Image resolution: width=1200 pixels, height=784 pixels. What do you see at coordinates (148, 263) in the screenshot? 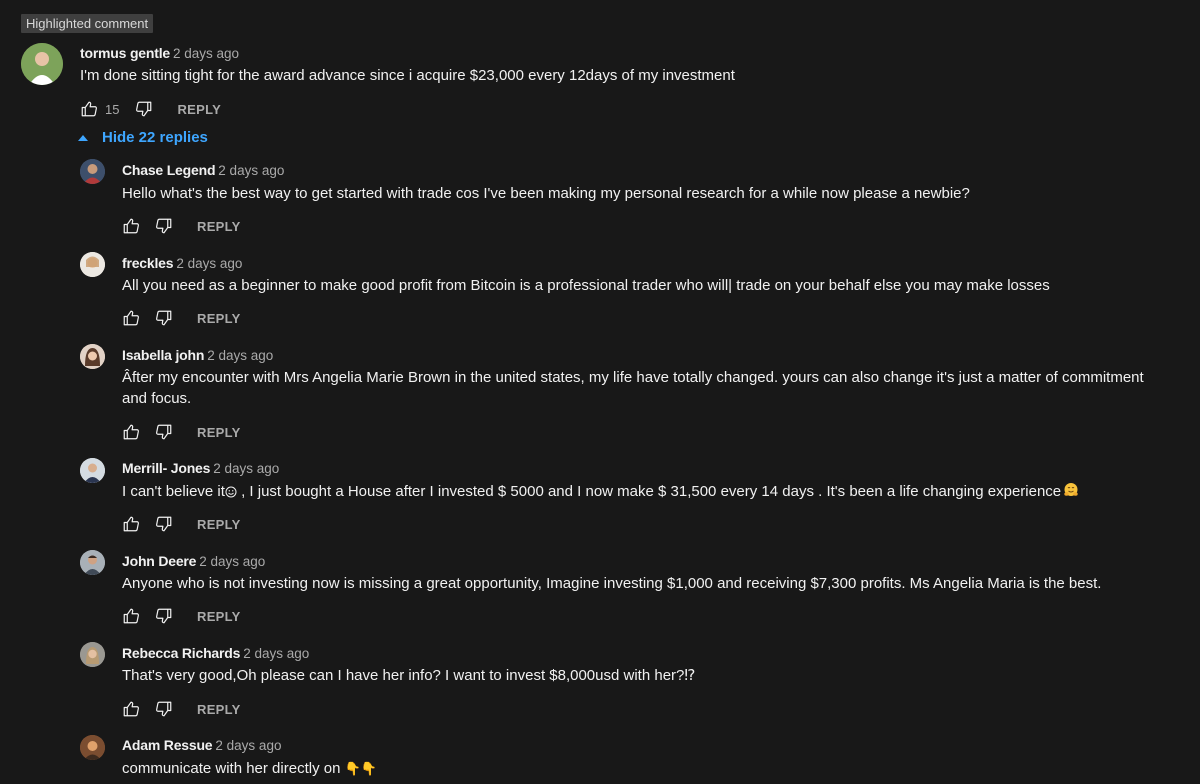
I see `reply-author: freckles` at bounding box center [148, 263].